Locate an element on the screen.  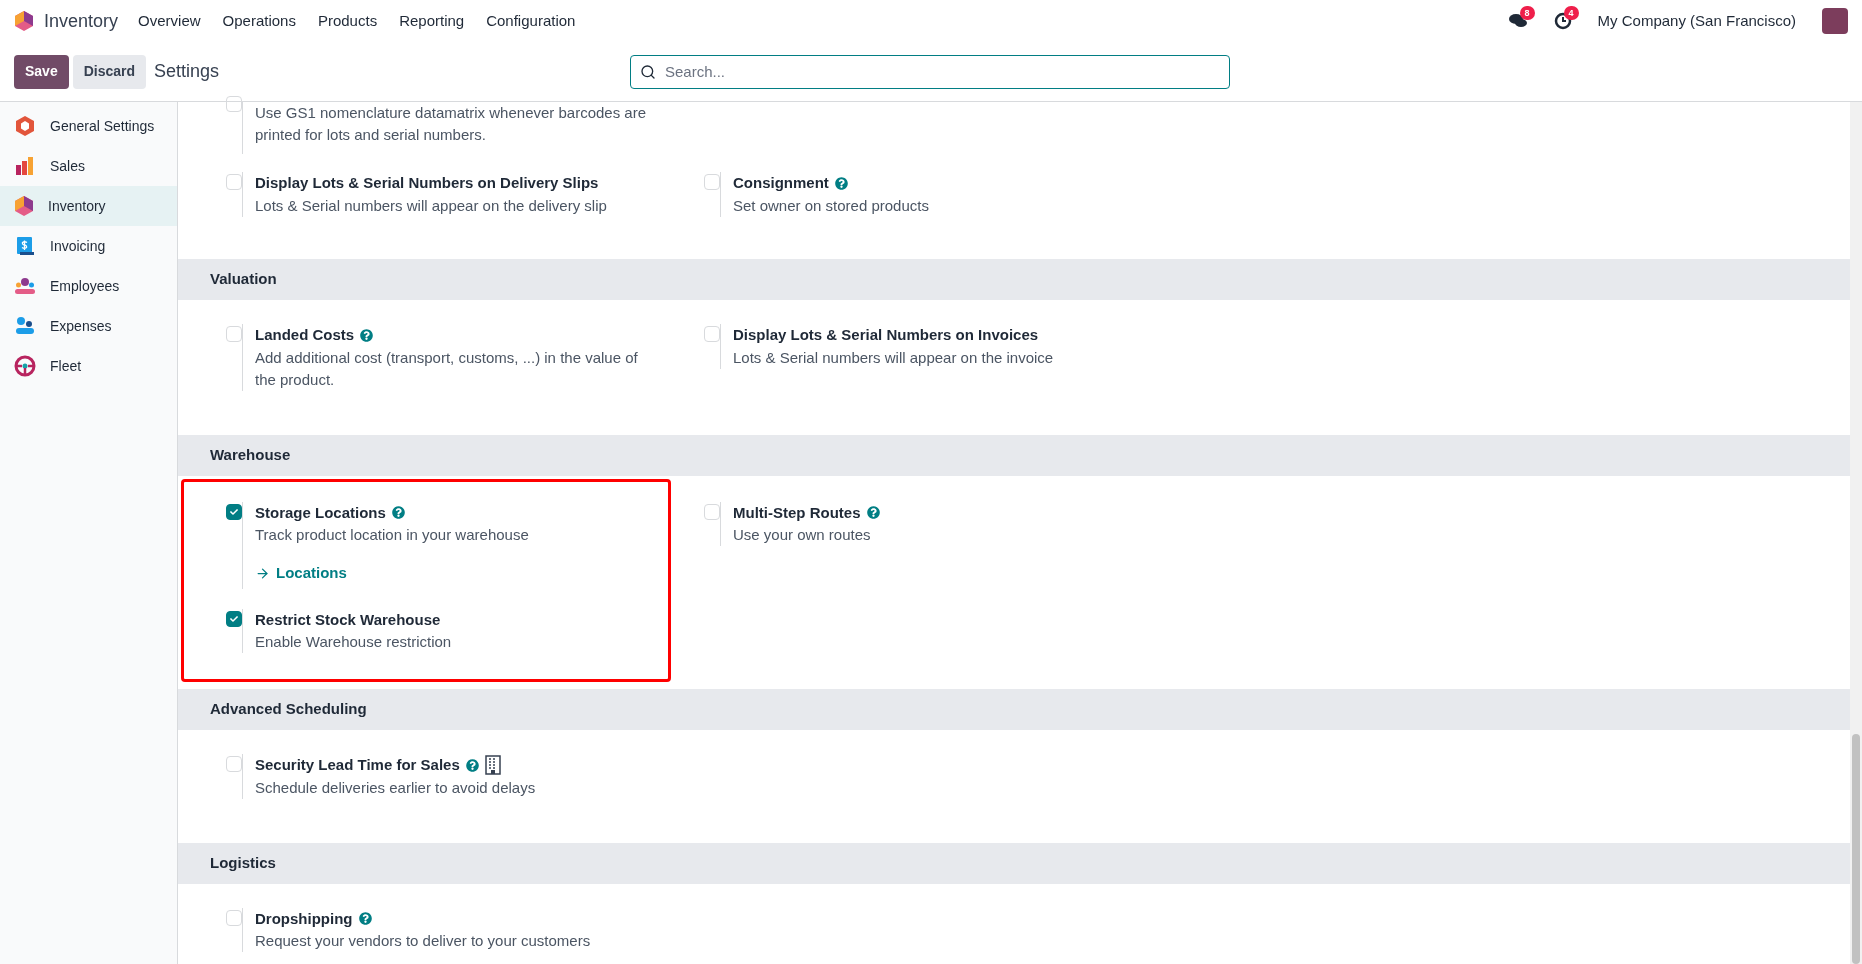
setting-title: Security Lead Time for Sales is located at coordinates (357, 765).